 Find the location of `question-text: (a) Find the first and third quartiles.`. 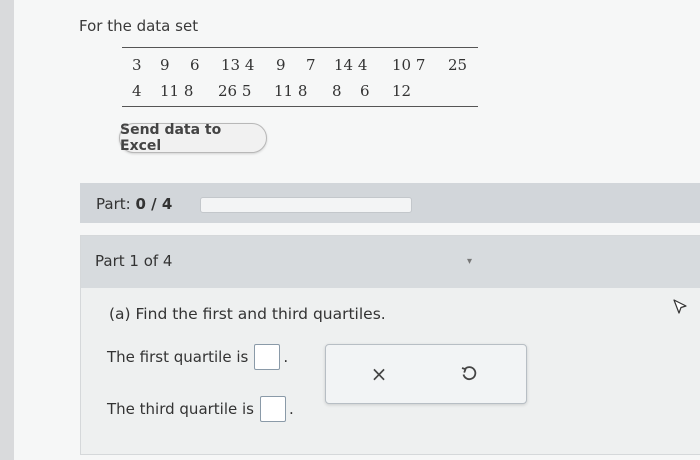

question-text: (a) Find the first and third quartiles. is located at coordinates (247, 314).